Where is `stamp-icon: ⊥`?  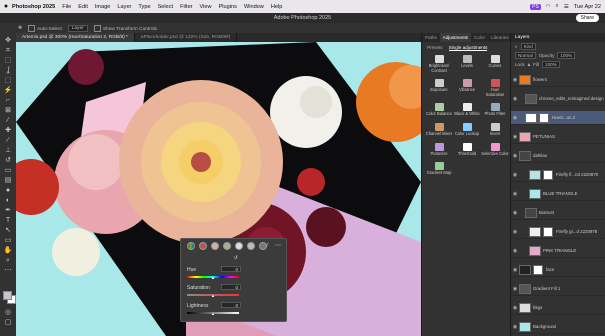 stamp-icon: ⊥ is located at coordinates (8, 151).